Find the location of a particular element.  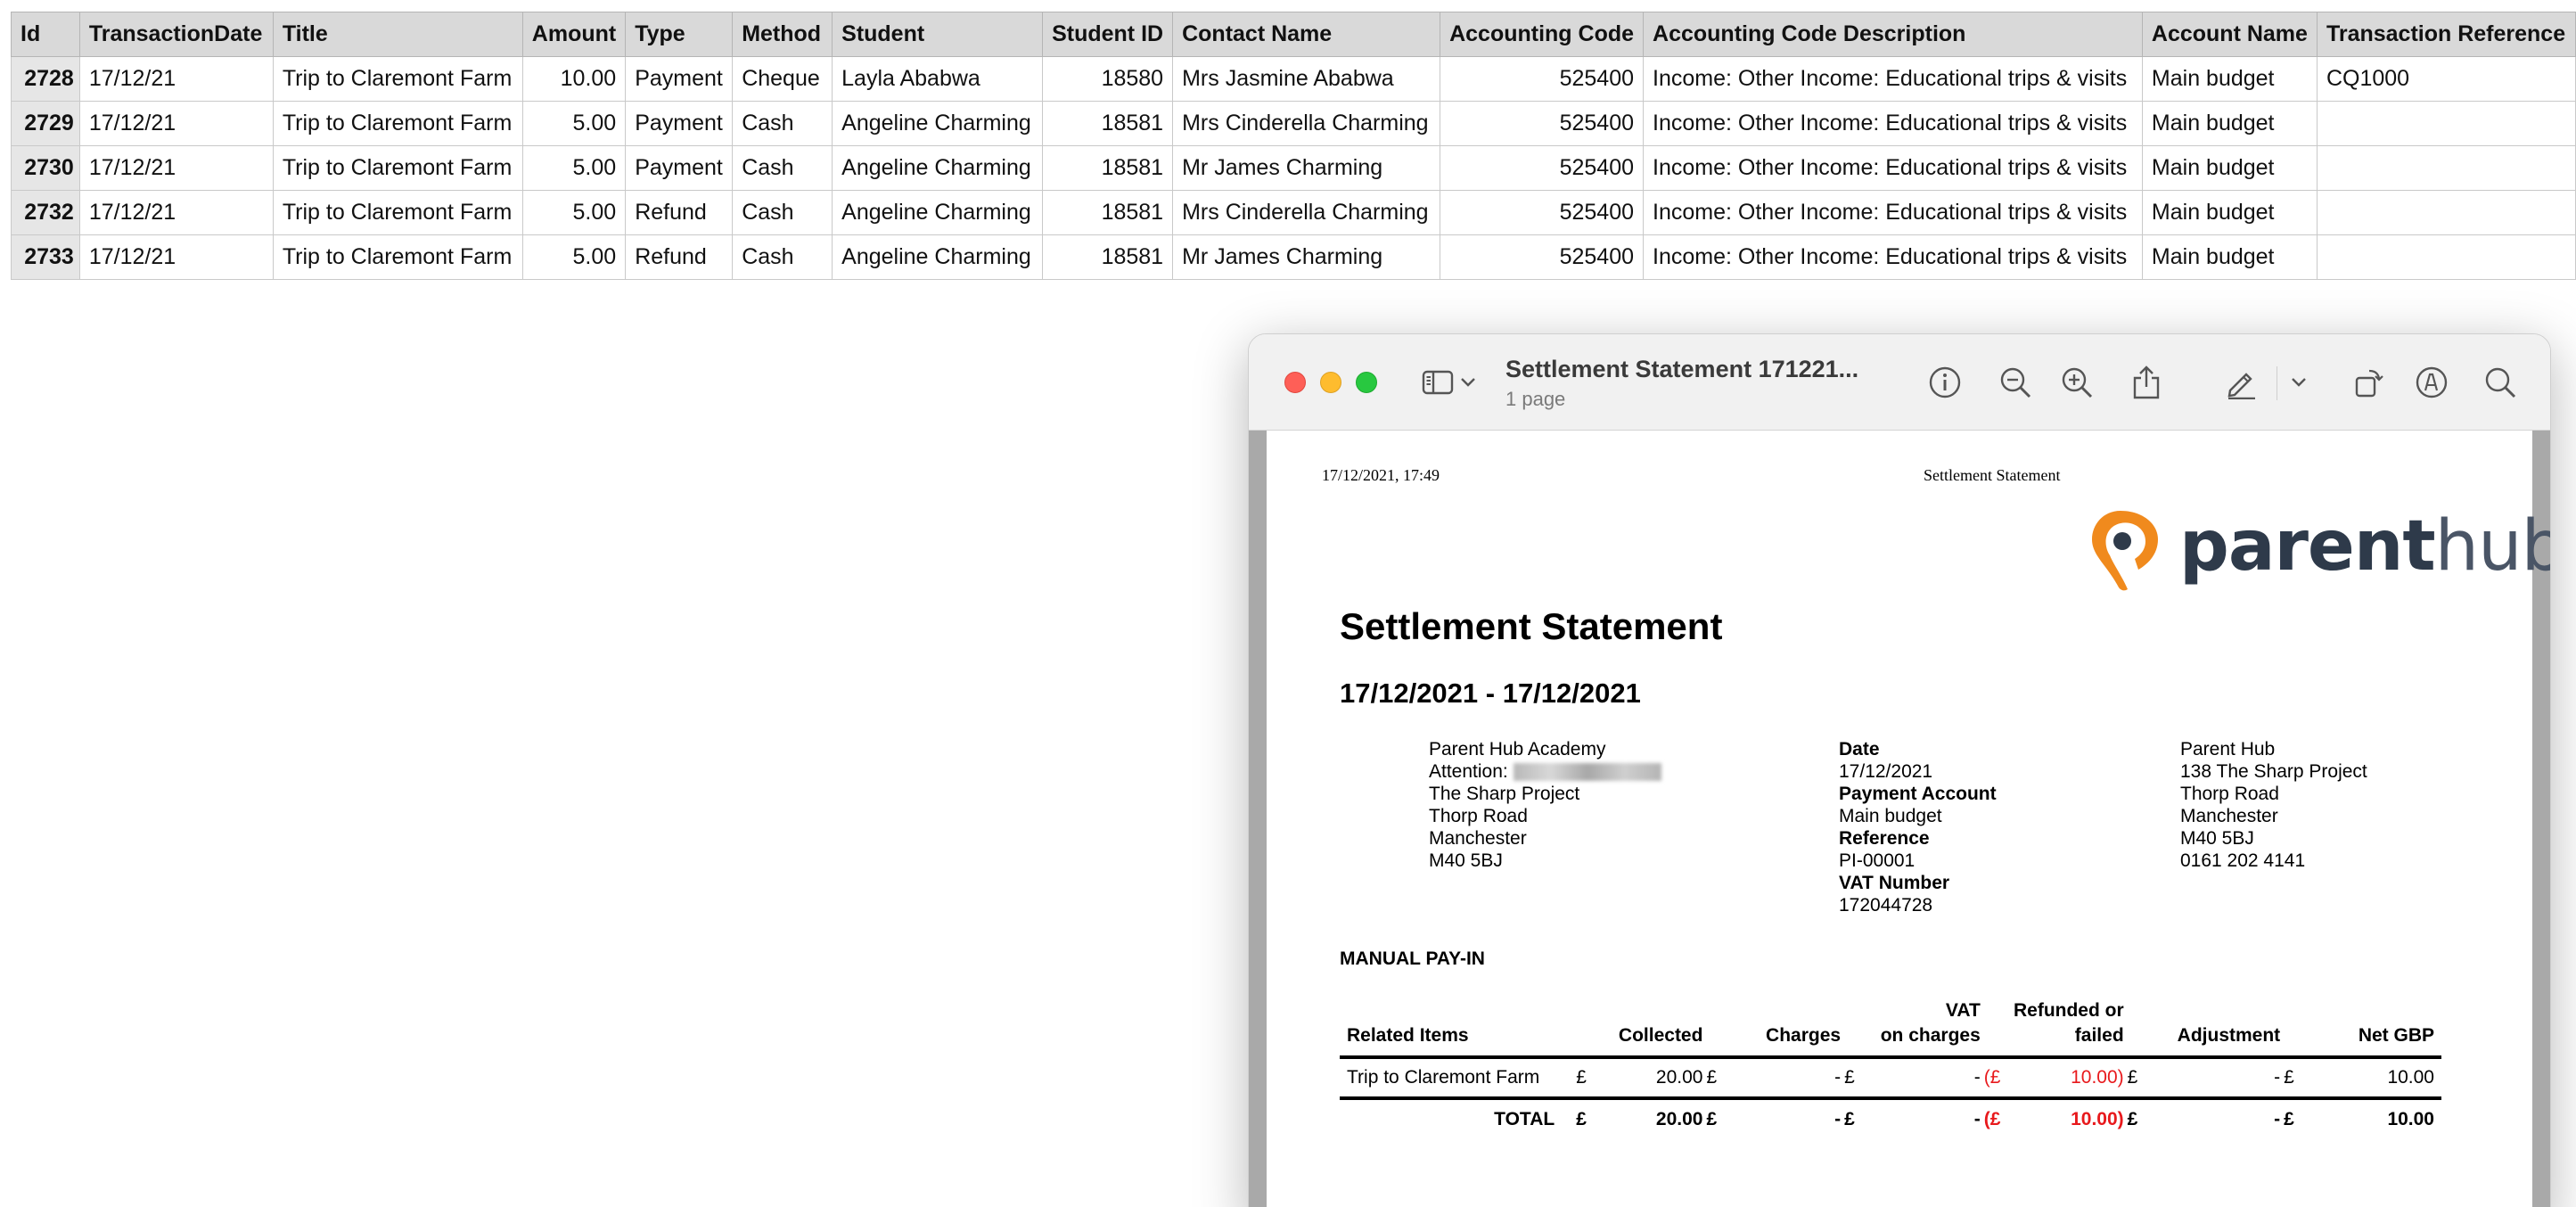

column-header-contact-name: Contact Name is located at coordinates (1306, 34).